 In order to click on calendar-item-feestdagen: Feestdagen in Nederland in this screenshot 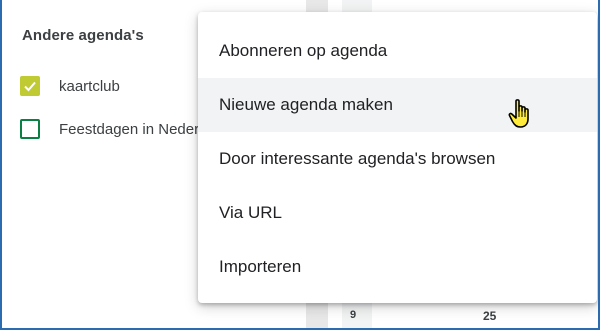, I will do `click(123, 129)`.